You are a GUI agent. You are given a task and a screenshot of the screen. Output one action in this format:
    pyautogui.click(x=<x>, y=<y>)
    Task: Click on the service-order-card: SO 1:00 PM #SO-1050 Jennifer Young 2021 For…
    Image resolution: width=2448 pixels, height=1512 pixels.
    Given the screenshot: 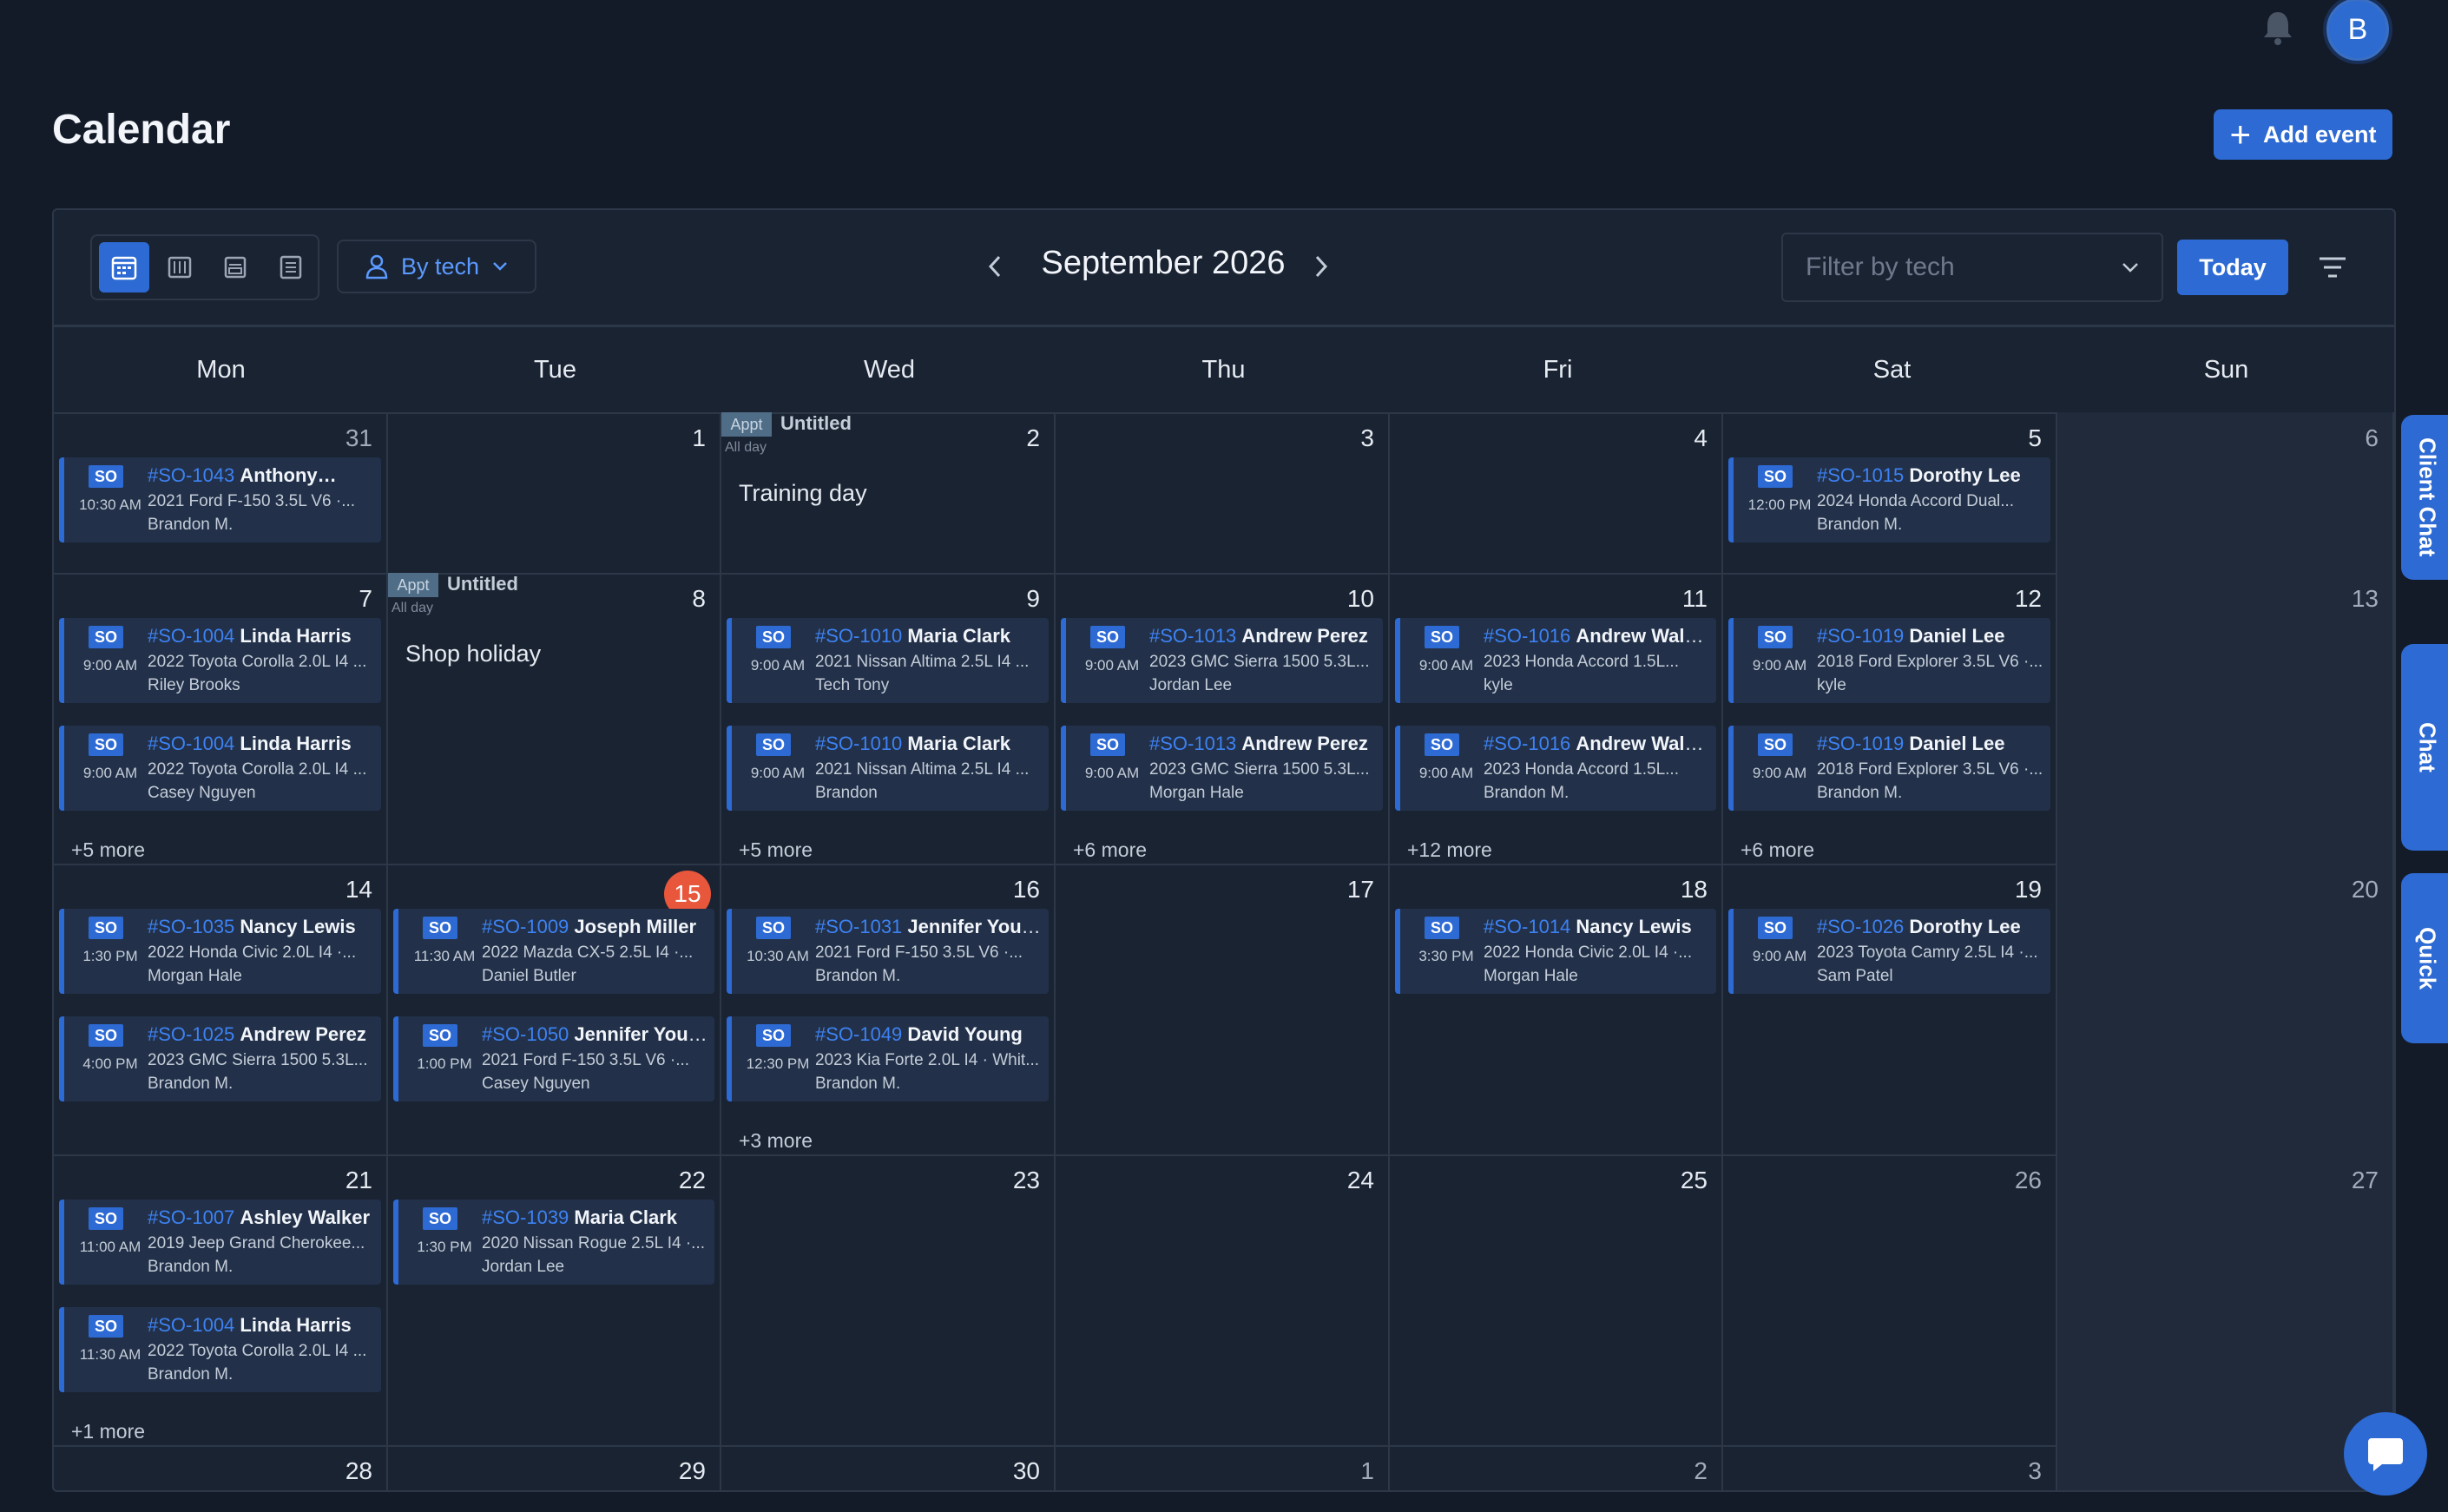 What is the action you would take?
    pyautogui.click(x=553, y=1058)
    